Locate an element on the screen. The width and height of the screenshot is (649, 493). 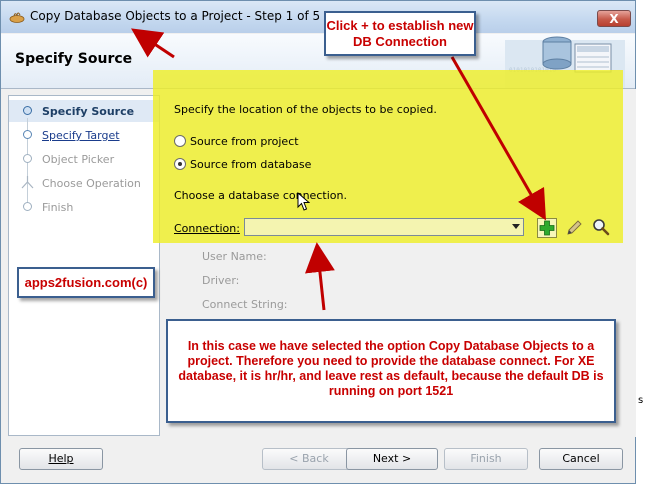
background-edge-text: s is located at coordinates (641, 400).